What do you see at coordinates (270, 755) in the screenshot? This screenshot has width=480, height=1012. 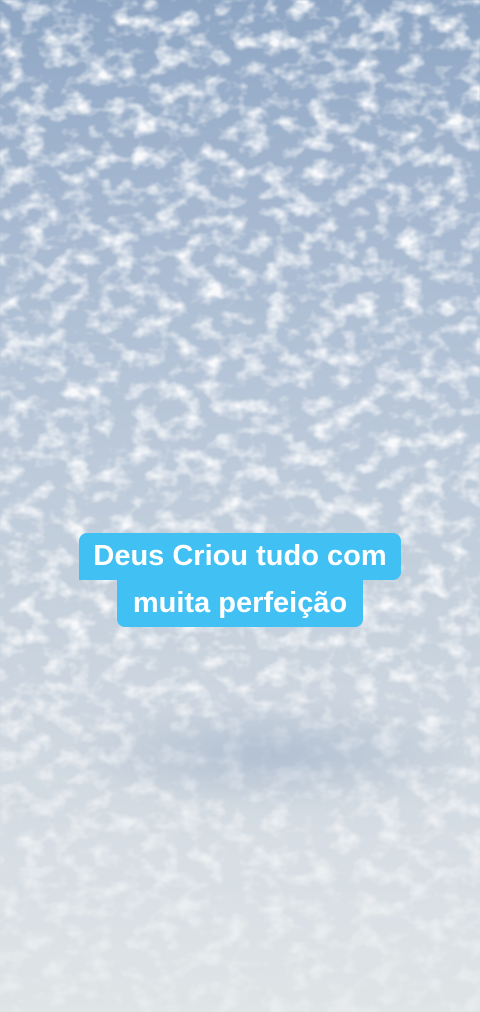 I see `cloud-shadow-band` at bounding box center [270, 755].